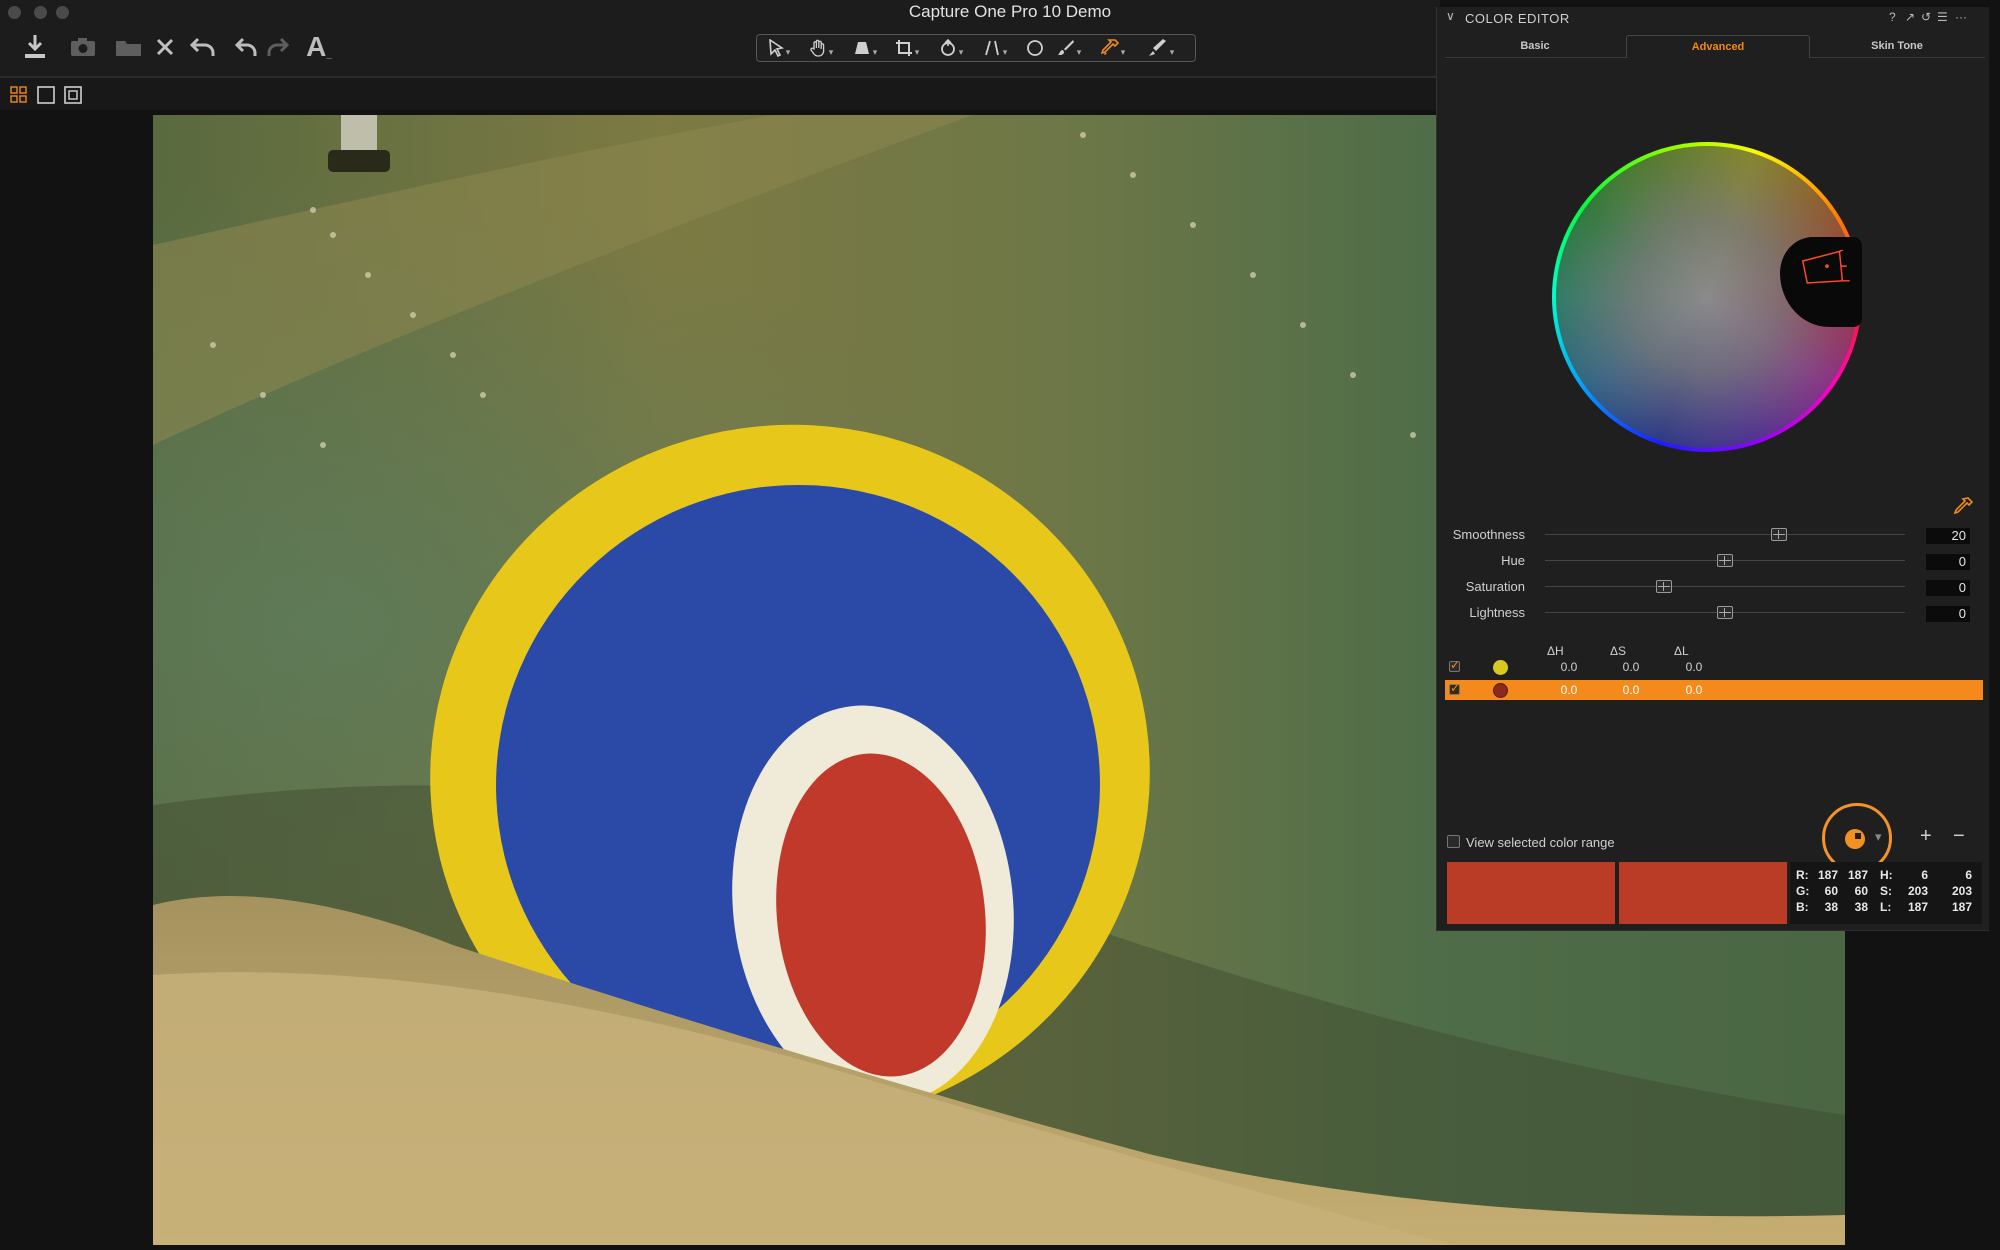 The width and height of the screenshot is (2000, 1250). Describe the element at coordinates (1855, 839) in the screenshot. I see `pick-color-range-icon` at that location.